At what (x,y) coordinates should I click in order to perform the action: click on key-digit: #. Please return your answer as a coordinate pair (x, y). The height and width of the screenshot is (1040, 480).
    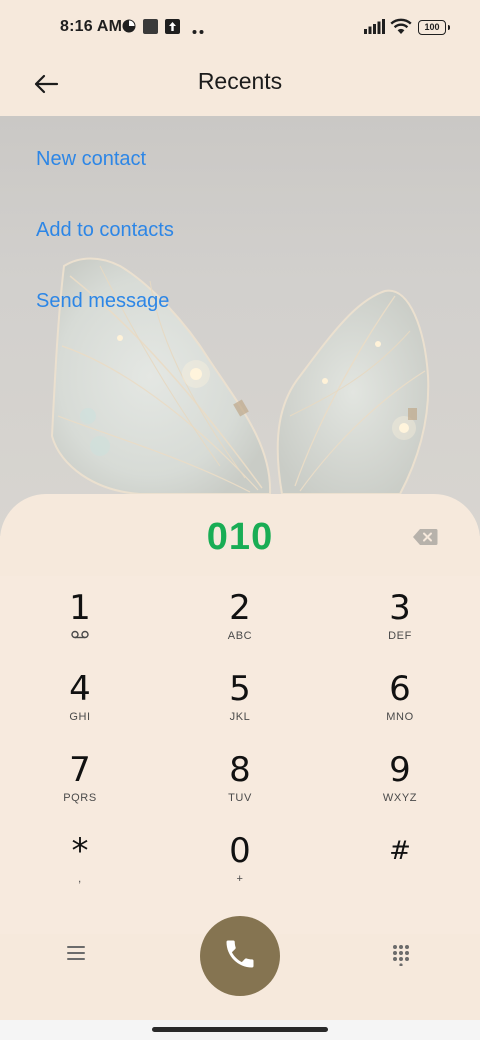
    Looking at the image, I should click on (400, 851).